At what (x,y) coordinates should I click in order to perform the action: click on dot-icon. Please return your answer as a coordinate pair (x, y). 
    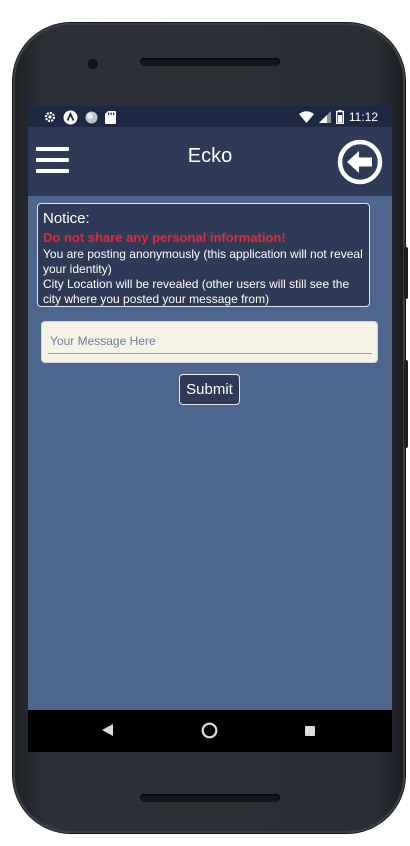
    Looking at the image, I should click on (91, 117).